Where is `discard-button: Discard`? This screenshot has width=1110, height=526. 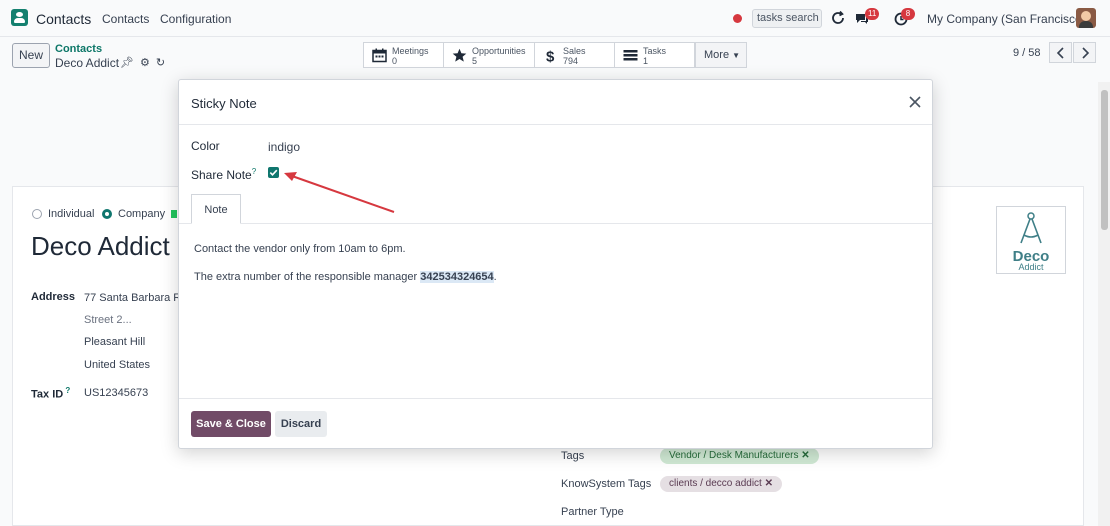
discard-button: Discard is located at coordinates (301, 424).